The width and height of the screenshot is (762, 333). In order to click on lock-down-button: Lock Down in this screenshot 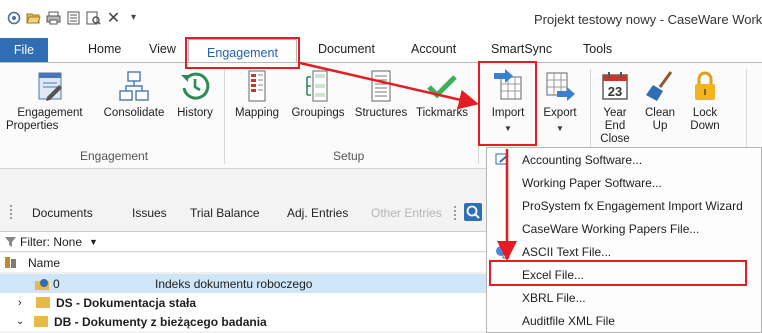, I will do `click(705, 101)`.